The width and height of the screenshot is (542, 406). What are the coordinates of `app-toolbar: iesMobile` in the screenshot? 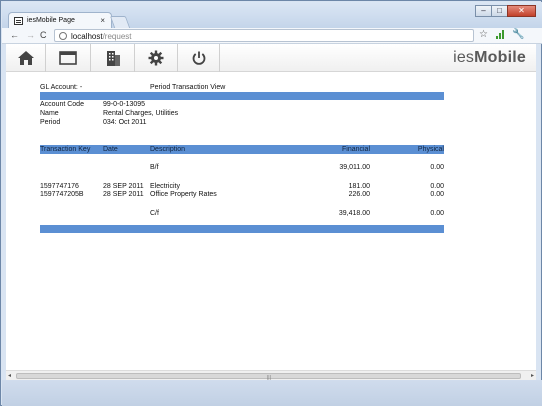 It's located at (271, 58).